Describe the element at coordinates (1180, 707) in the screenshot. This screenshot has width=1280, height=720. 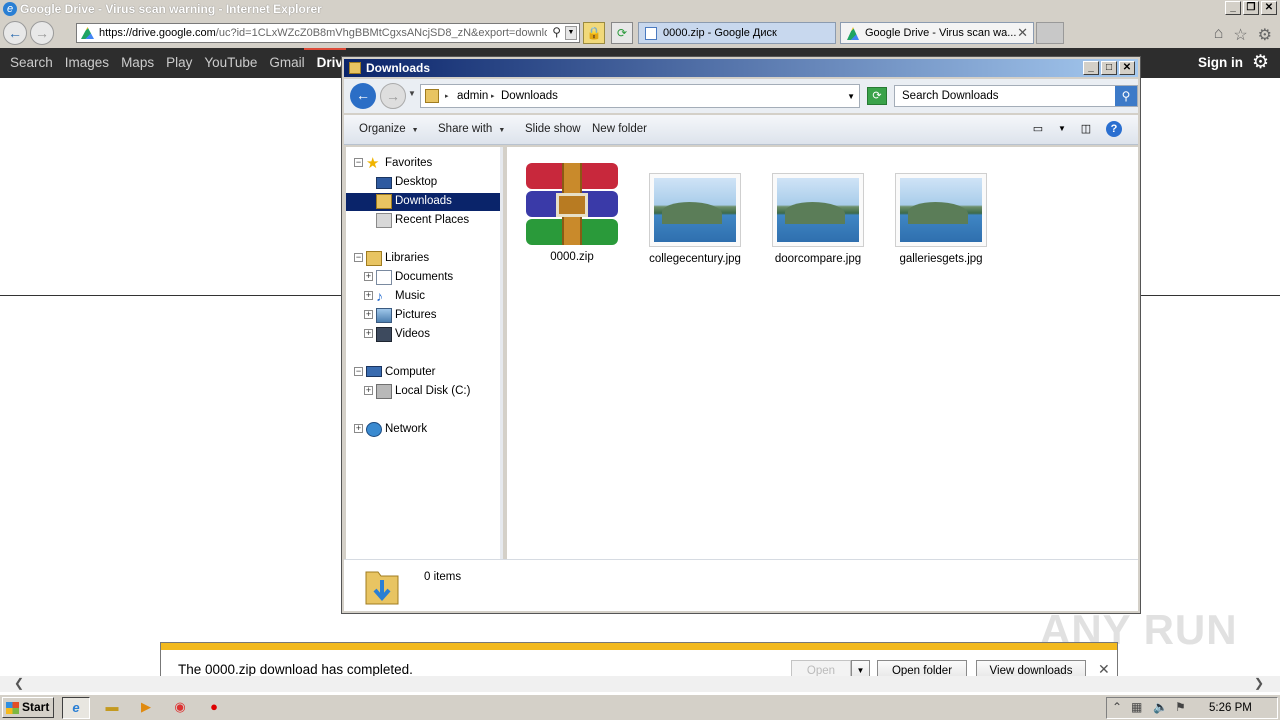
I see `action-center-flag-icon: ⚑` at that location.